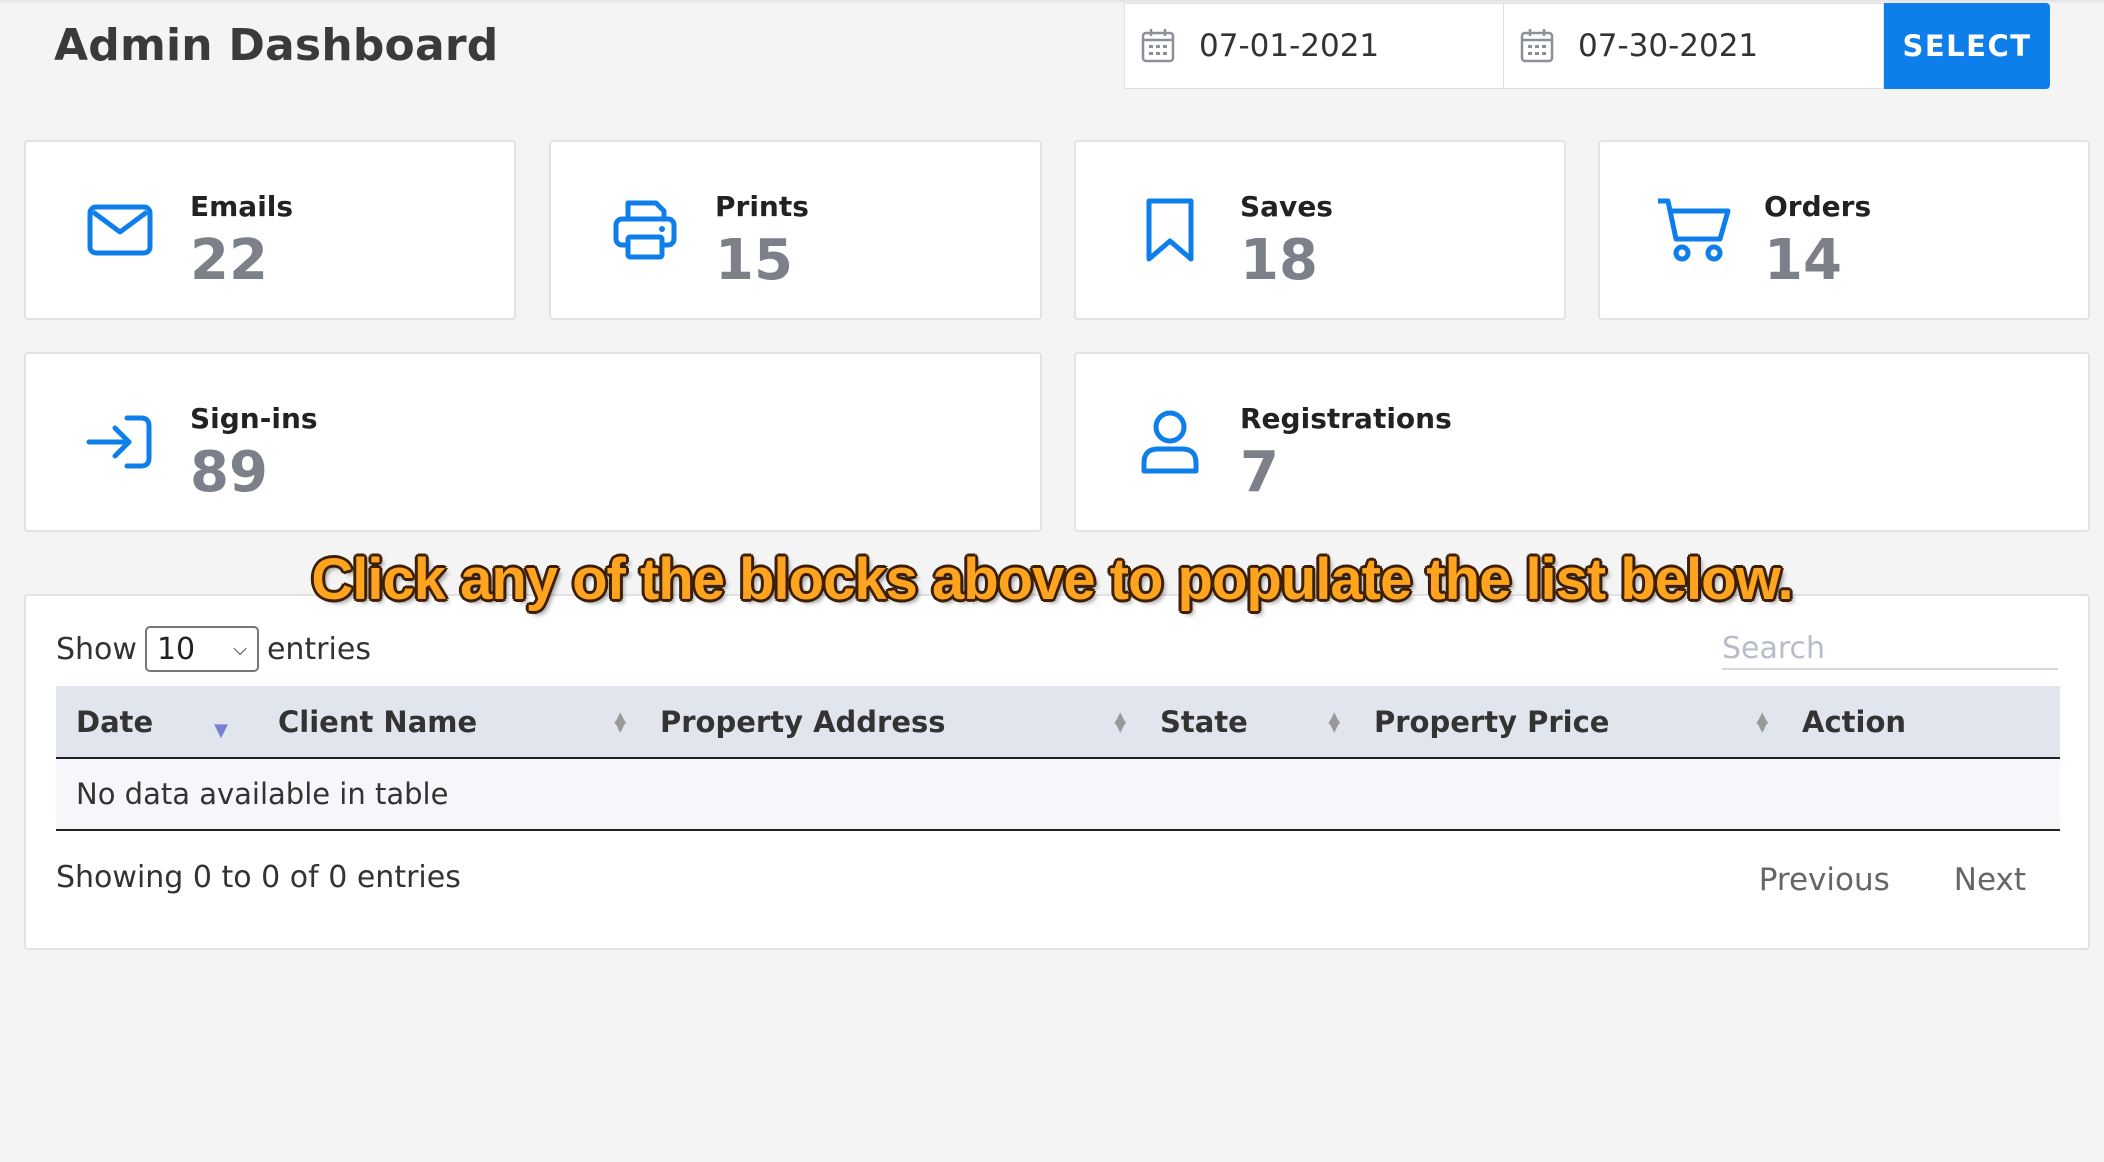 The width and height of the screenshot is (2104, 1162). What do you see at coordinates (1967, 46) in the screenshot?
I see `select-button: SELECT` at bounding box center [1967, 46].